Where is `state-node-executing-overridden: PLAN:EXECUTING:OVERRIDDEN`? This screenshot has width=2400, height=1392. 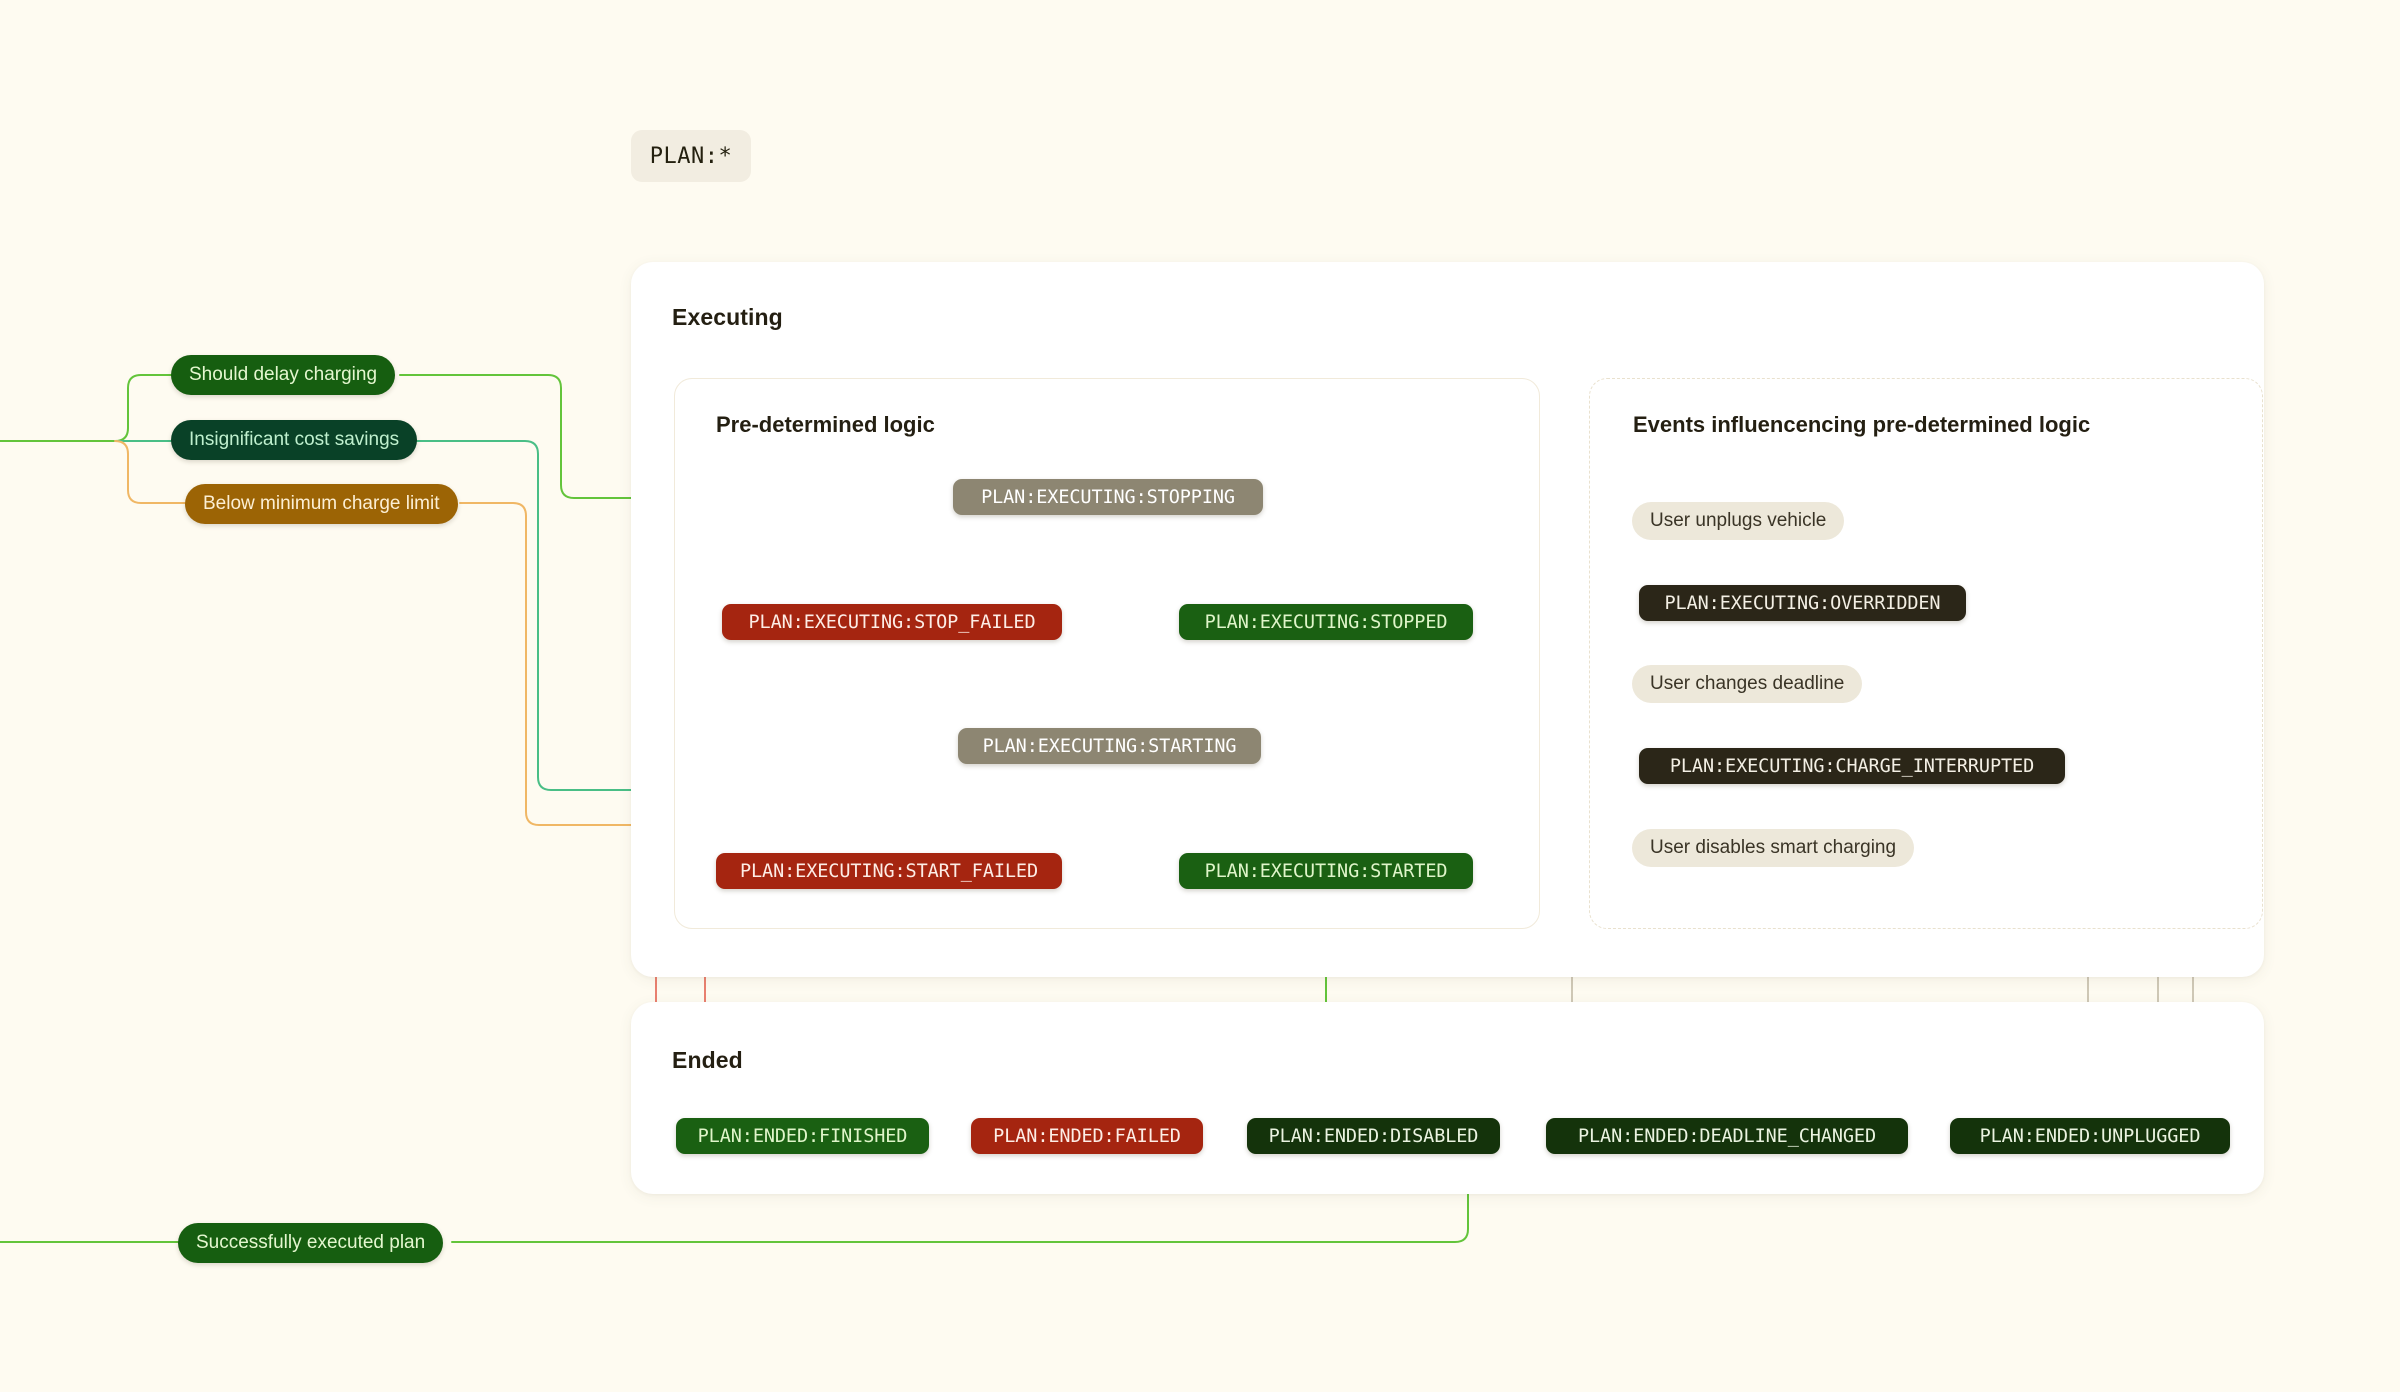
state-node-executing-overridden: PLAN:EXECUTING:OVERRIDDEN is located at coordinates (1802, 603).